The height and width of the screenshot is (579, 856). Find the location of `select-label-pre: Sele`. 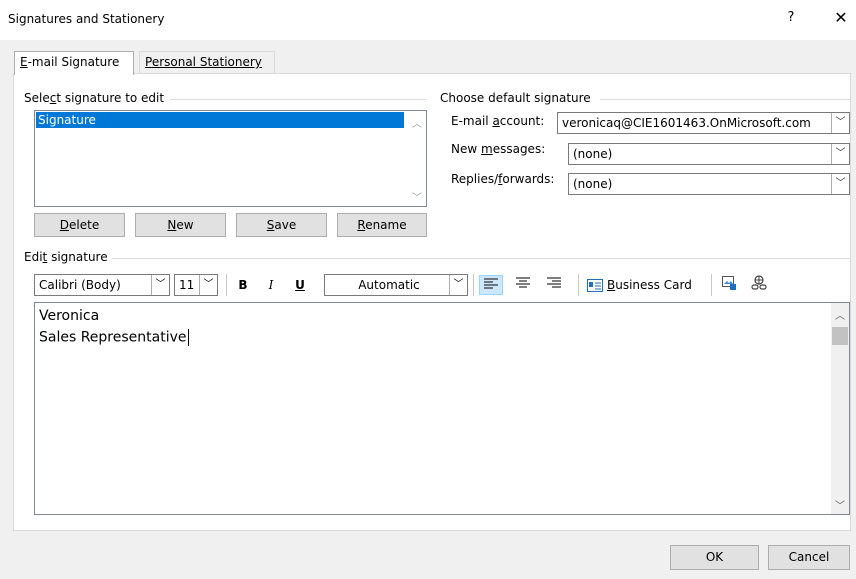

select-label-pre: Sele is located at coordinates (37, 98).